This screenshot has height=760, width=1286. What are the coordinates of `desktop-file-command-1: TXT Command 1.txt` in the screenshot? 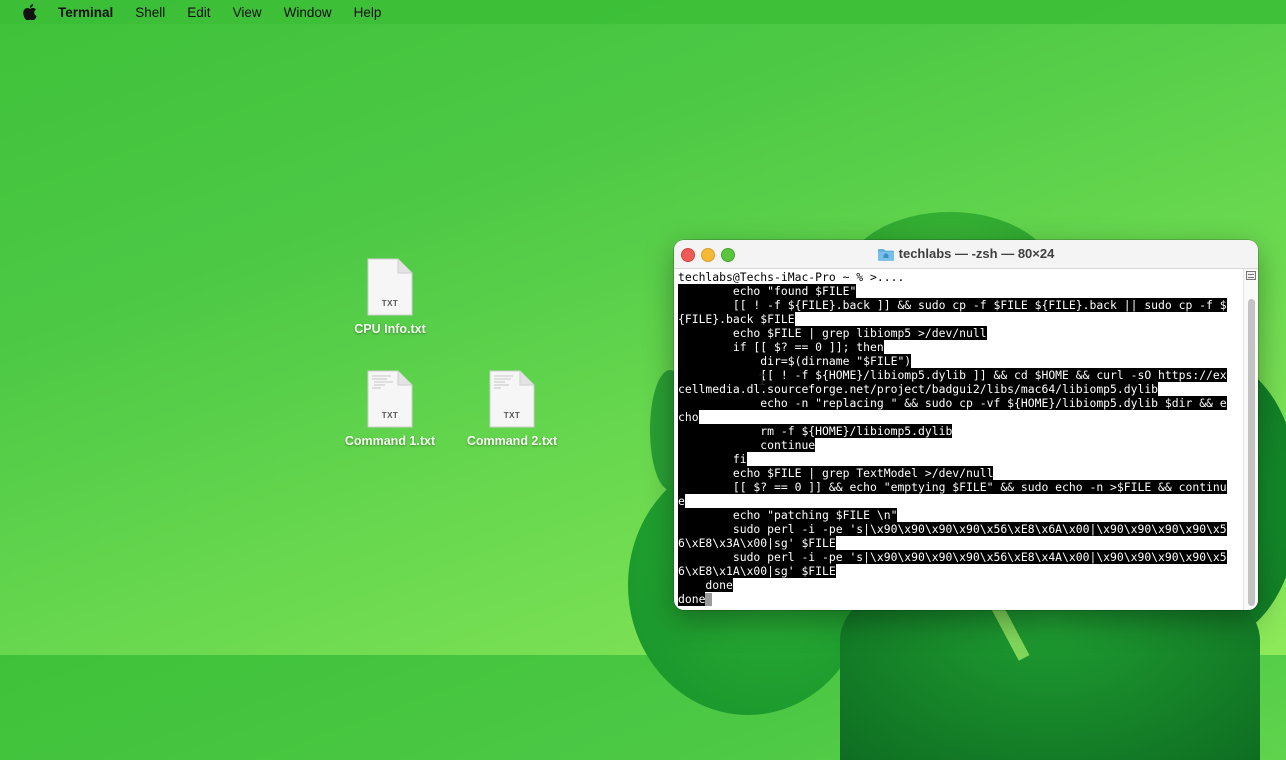 It's located at (390, 409).